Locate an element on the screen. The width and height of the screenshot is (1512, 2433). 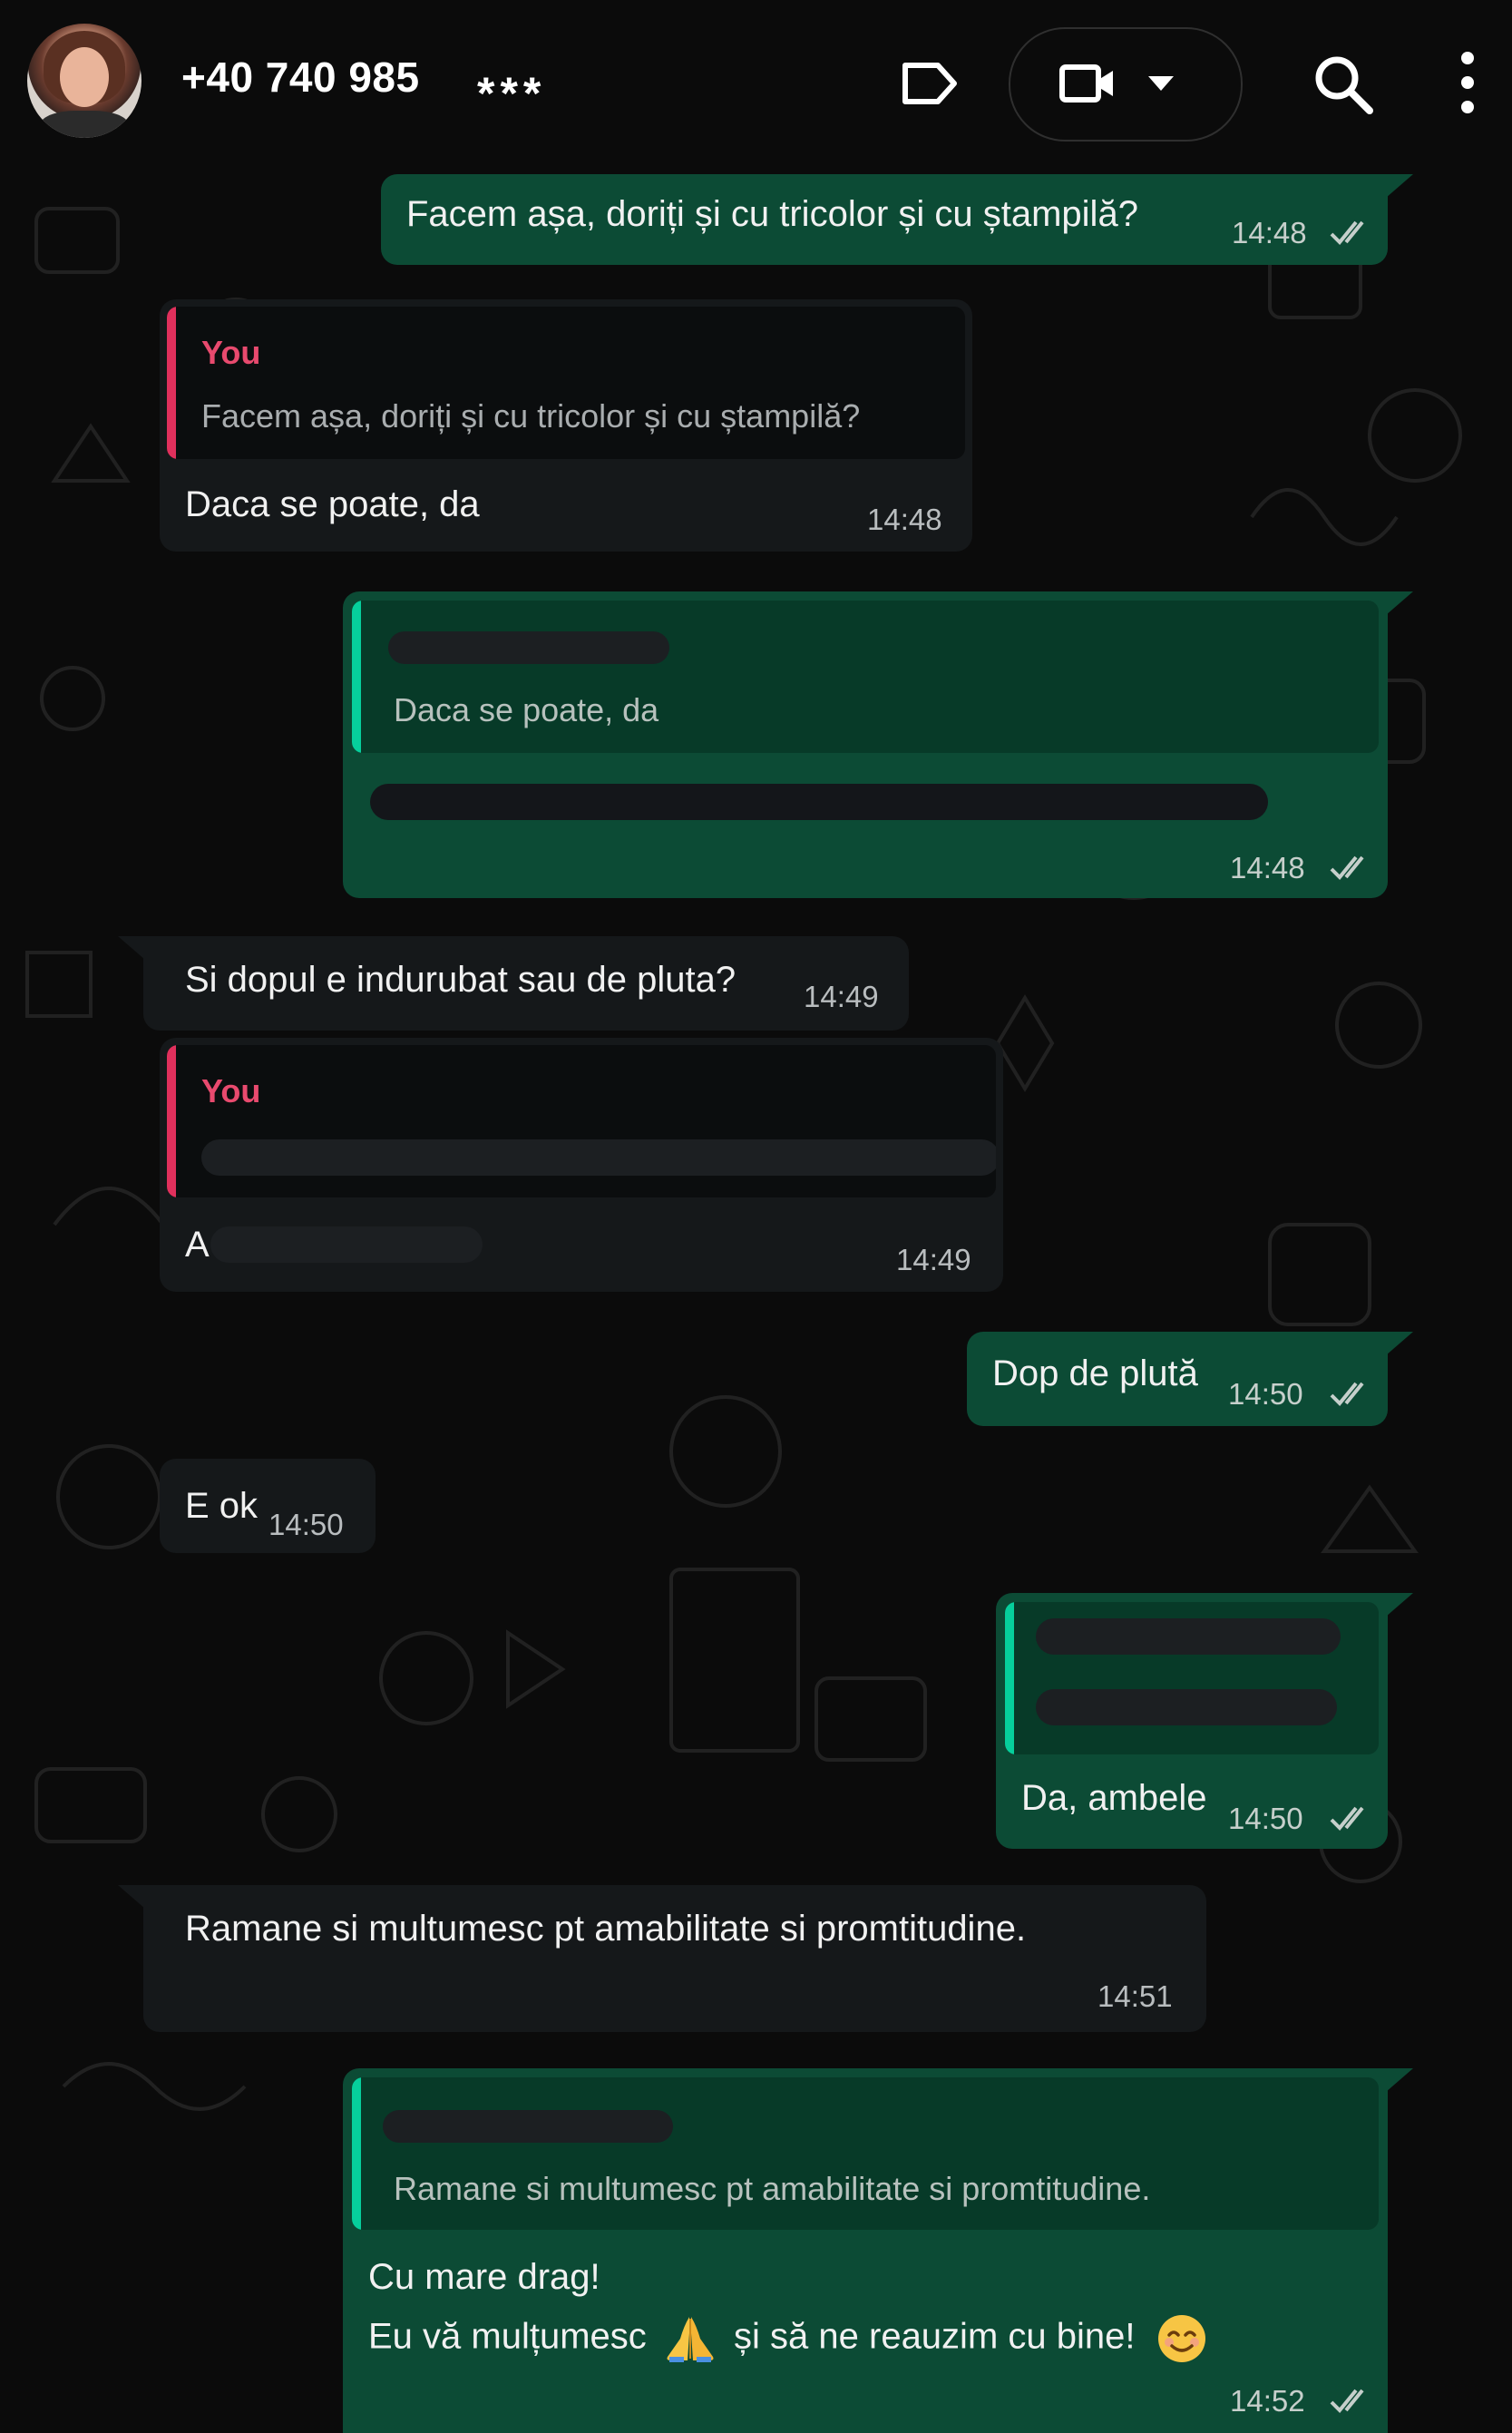
message-text-part: Eu vă mulțumesc is located at coordinates (507, 2336).